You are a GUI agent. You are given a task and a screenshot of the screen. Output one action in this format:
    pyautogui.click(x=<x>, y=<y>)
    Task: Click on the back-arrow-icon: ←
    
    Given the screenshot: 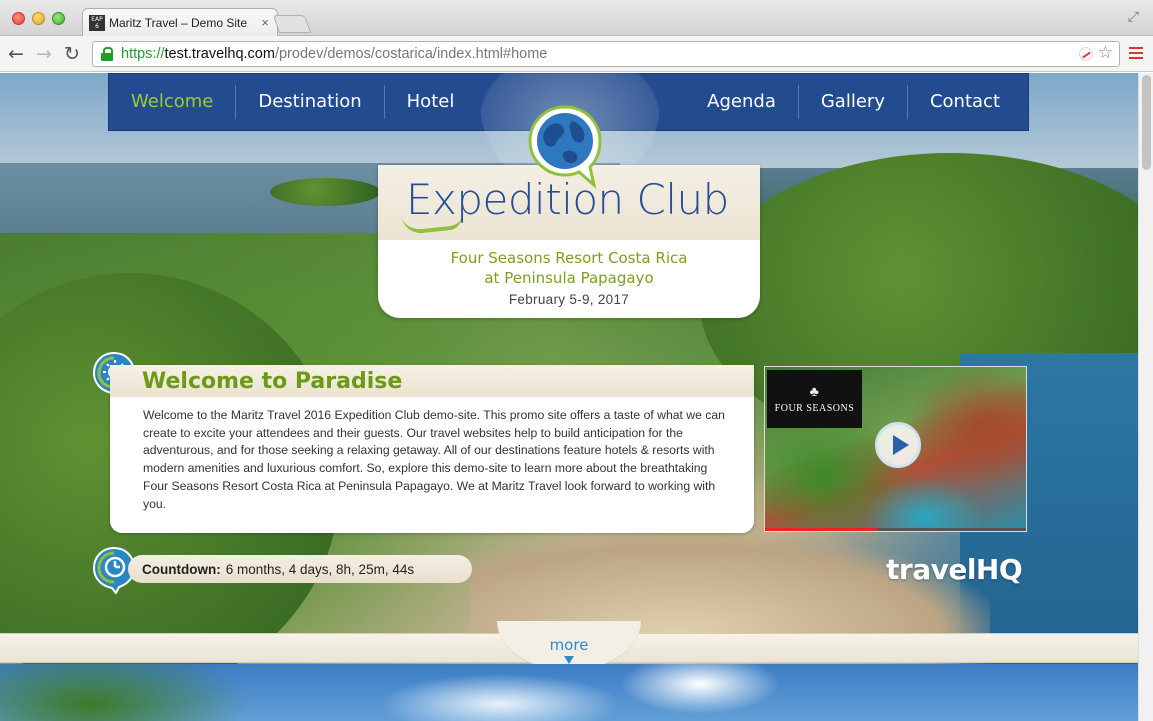 What is the action you would take?
    pyautogui.click(x=16, y=54)
    